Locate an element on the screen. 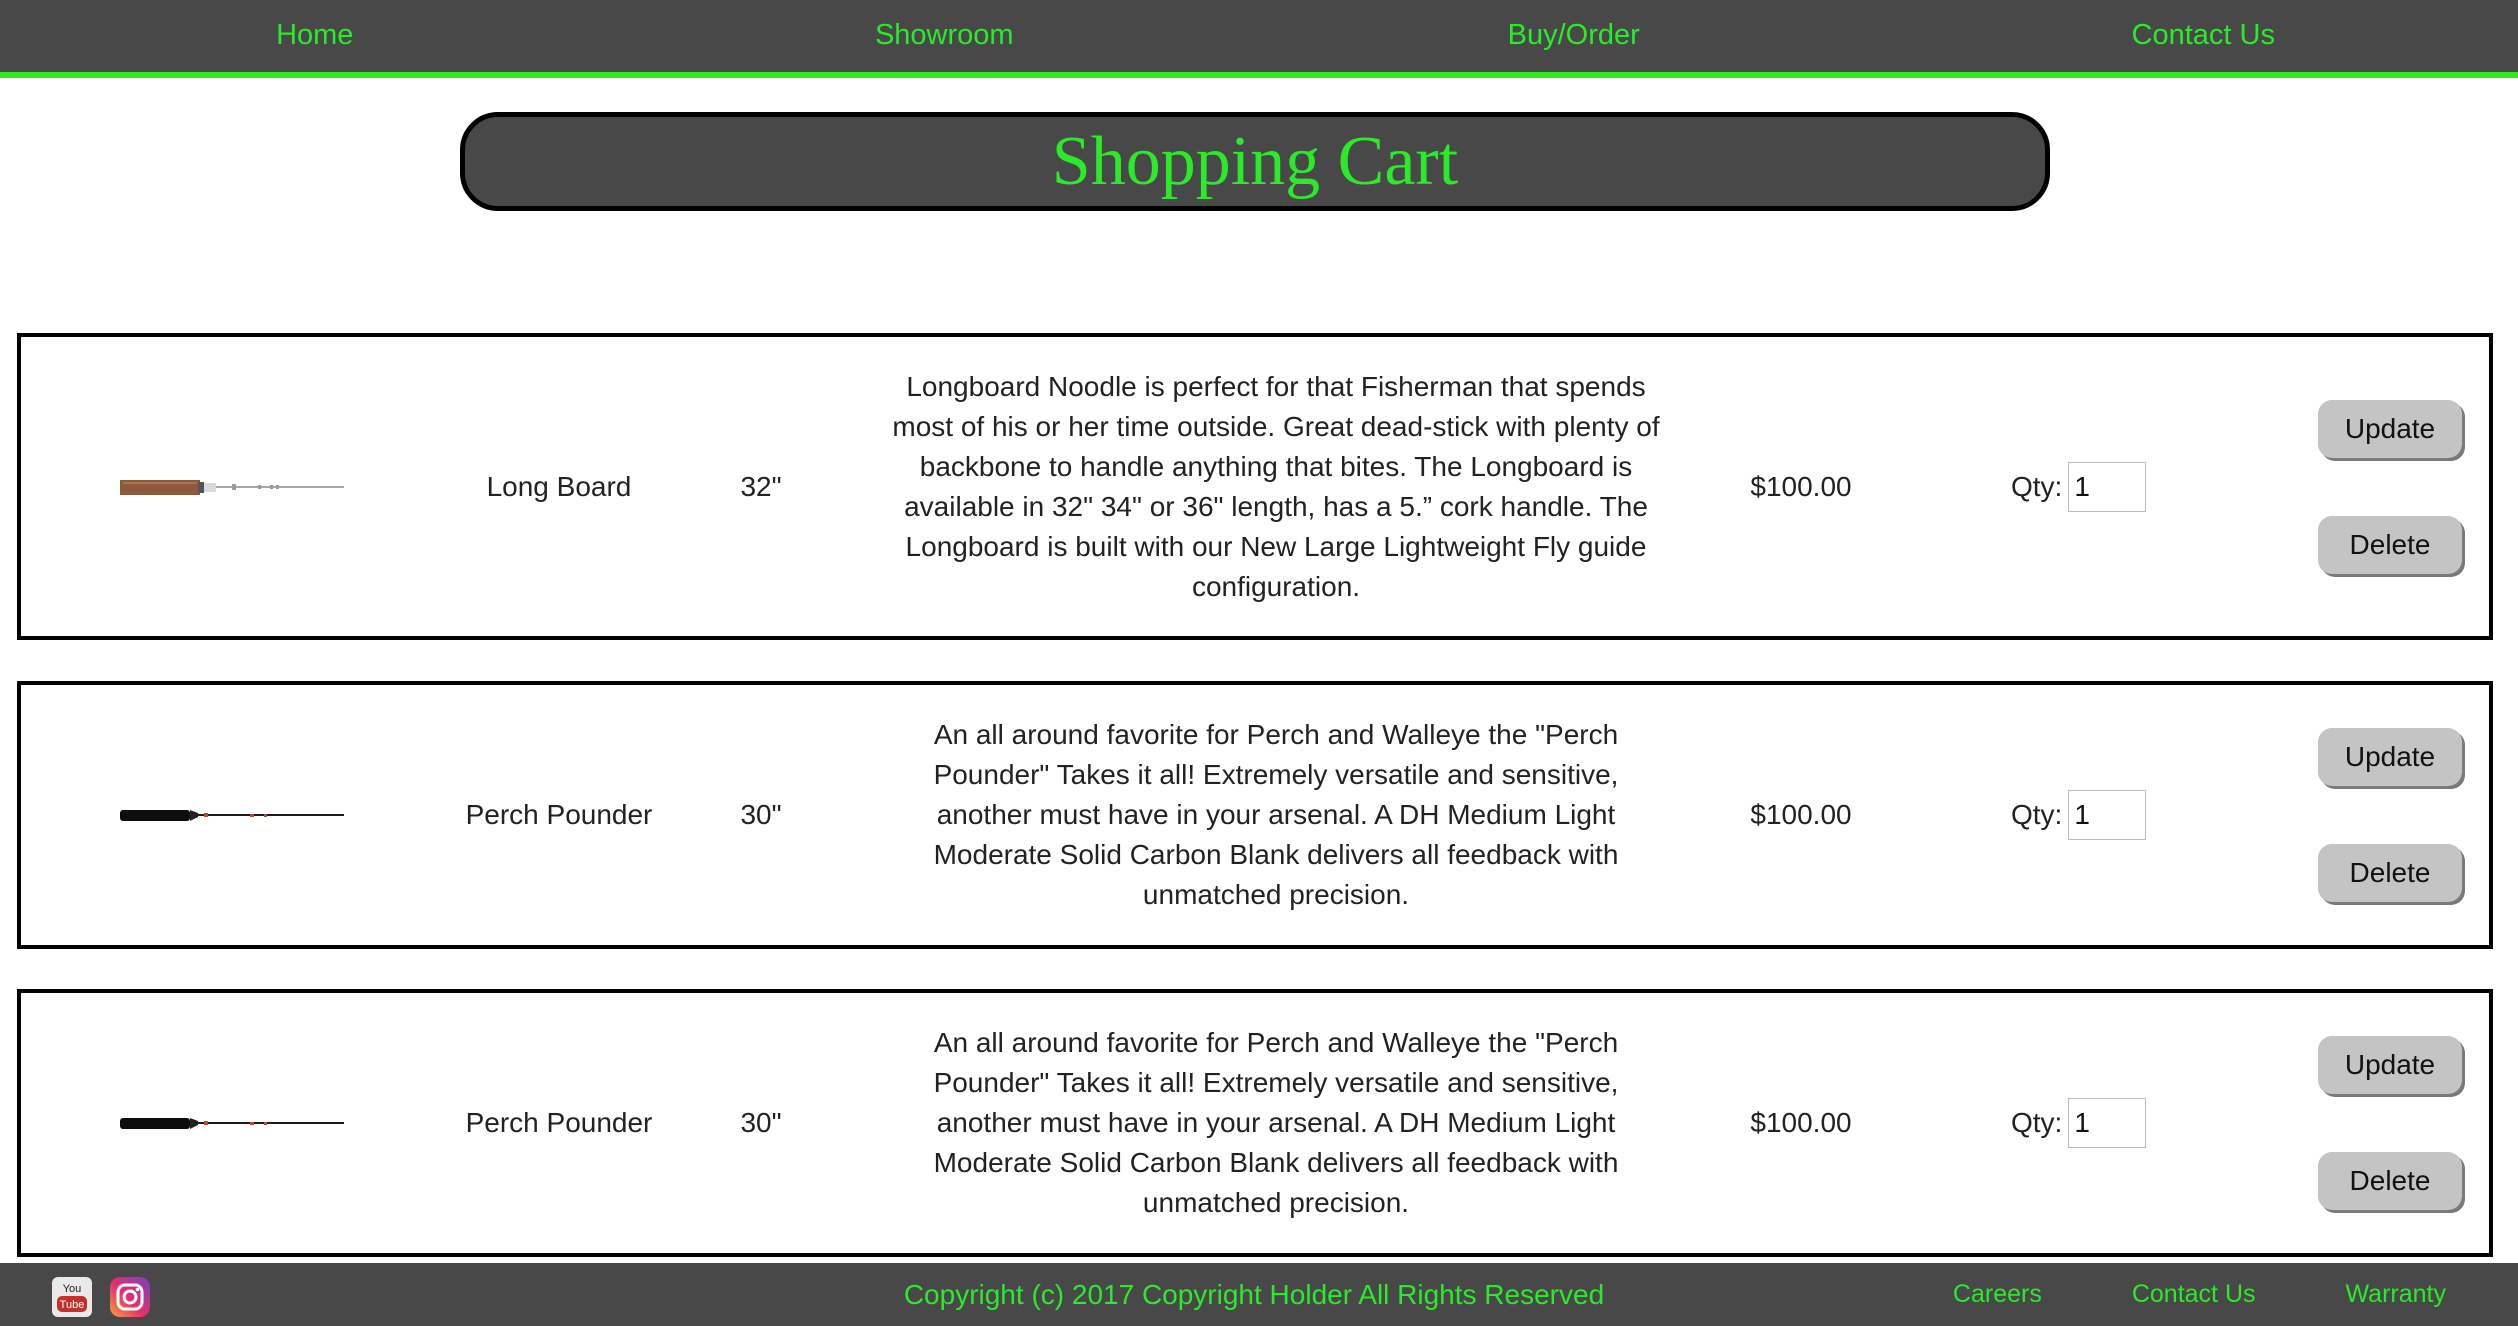 This screenshot has height=1326, width=2518. cork-handle-rod-icon is located at coordinates (232, 487).